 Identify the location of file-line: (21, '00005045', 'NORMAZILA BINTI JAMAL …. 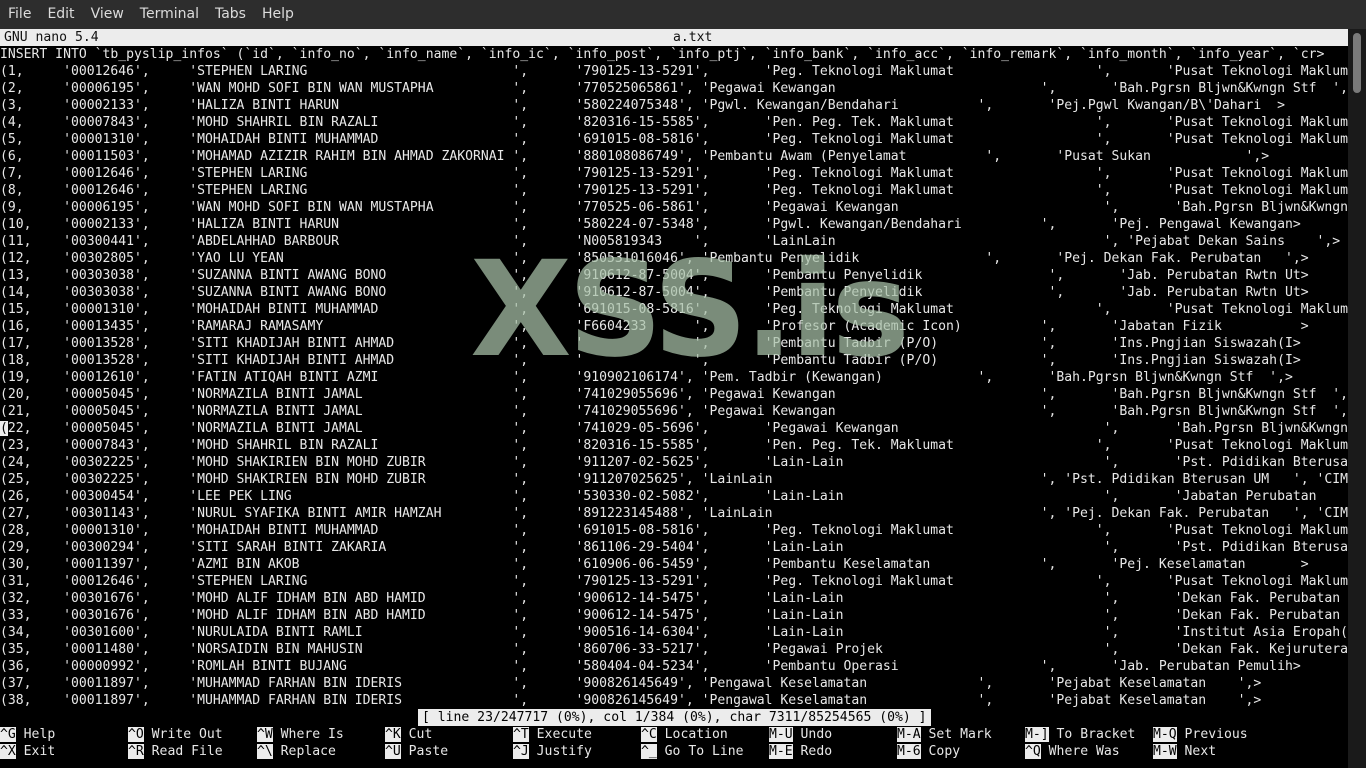
(674, 411).